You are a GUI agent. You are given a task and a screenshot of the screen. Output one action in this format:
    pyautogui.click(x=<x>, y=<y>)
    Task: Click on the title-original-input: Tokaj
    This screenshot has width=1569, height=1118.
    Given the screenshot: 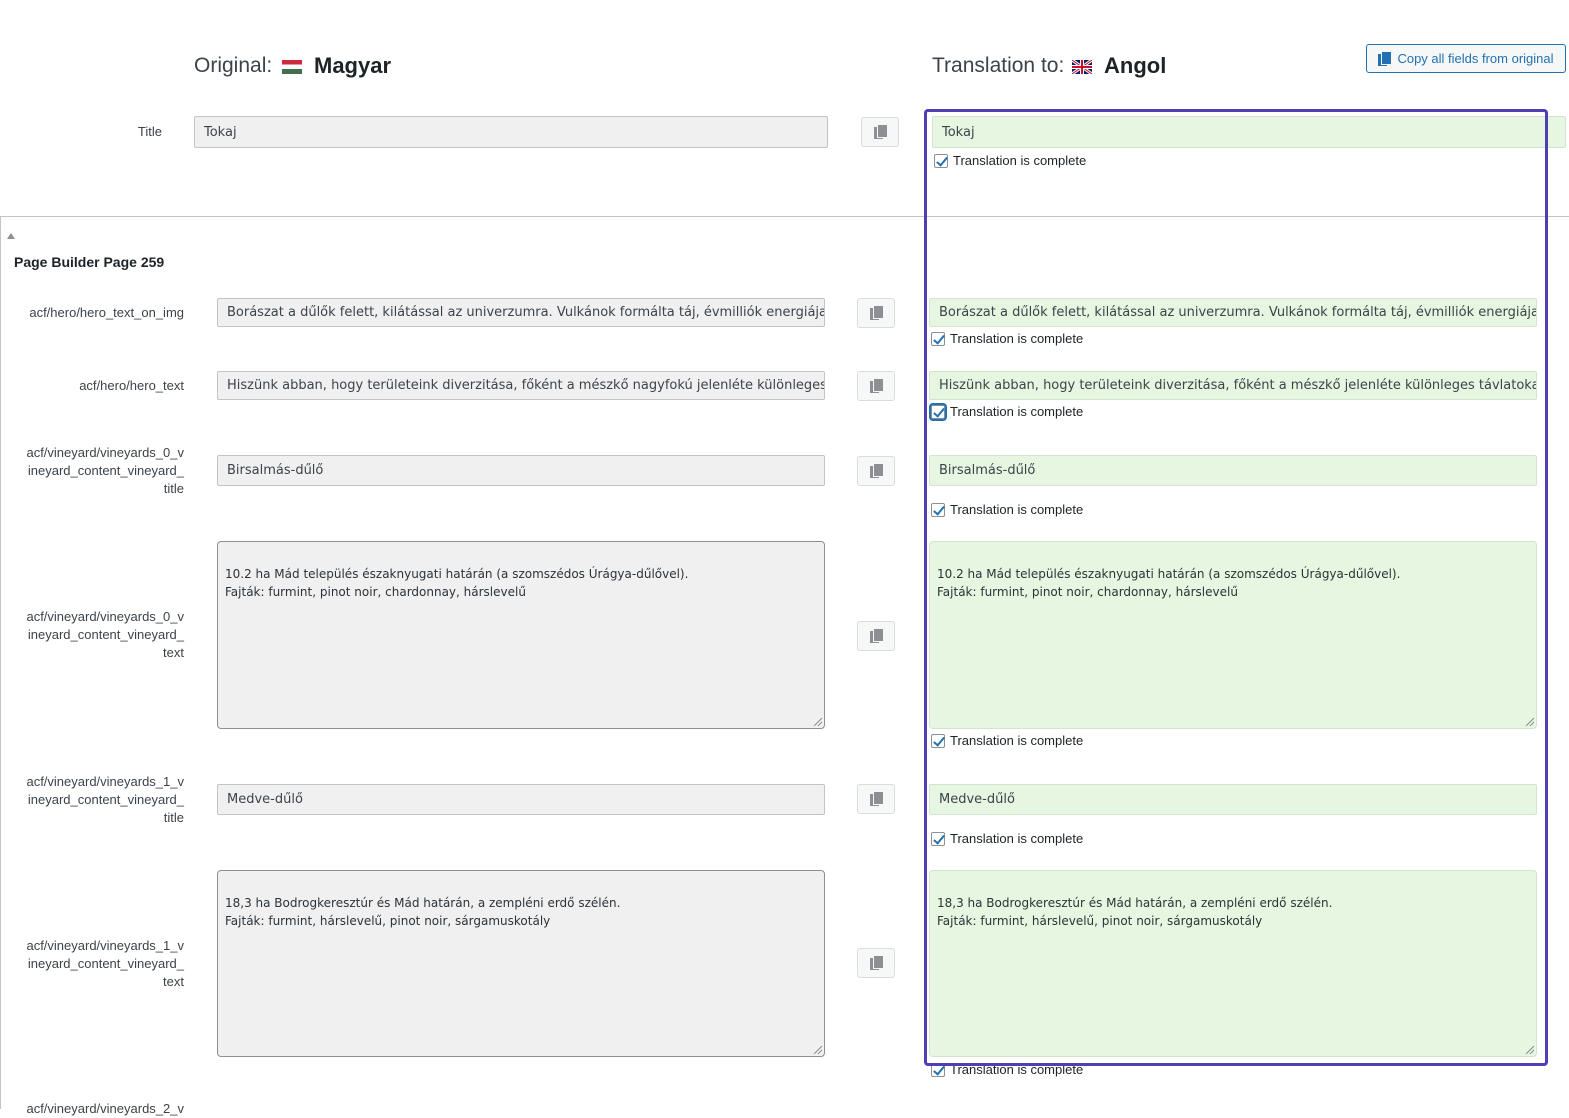 What is the action you would take?
    pyautogui.click(x=511, y=132)
    